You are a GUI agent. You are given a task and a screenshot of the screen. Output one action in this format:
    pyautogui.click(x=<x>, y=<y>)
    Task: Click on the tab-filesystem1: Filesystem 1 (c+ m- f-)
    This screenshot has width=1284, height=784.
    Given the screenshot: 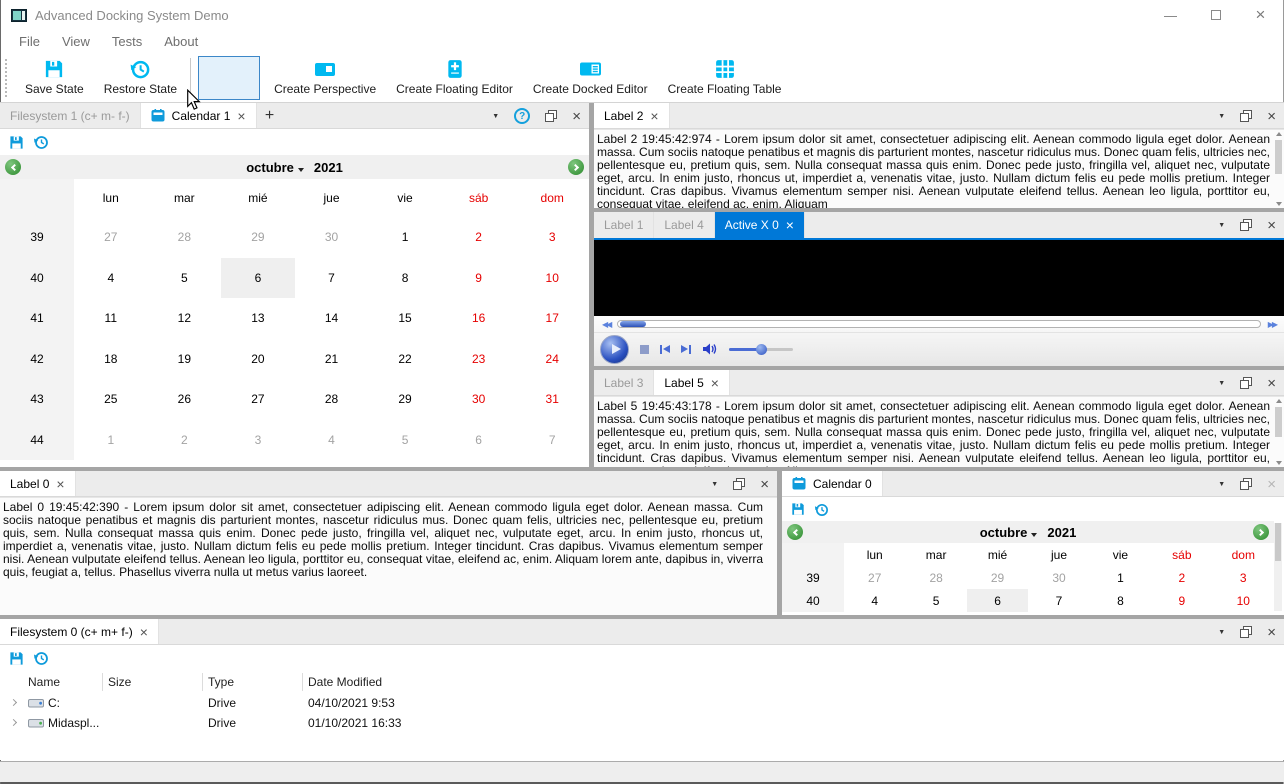 What is the action you would take?
    pyautogui.click(x=70, y=115)
    